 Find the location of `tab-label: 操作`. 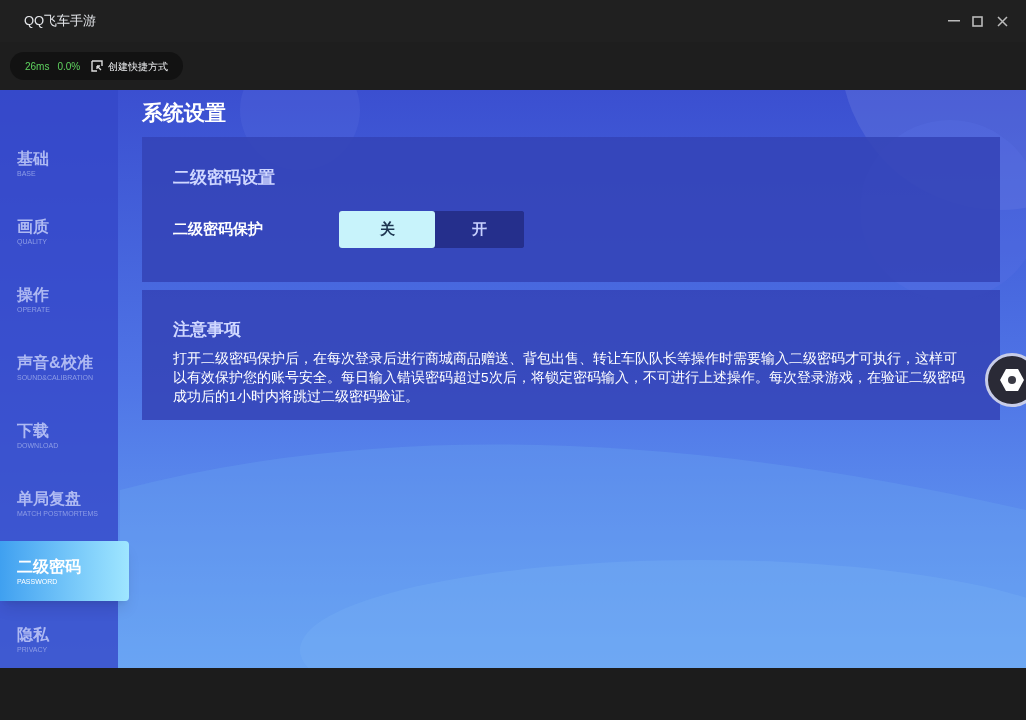

tab-label: 操作 is located at coordinates (33, 294).